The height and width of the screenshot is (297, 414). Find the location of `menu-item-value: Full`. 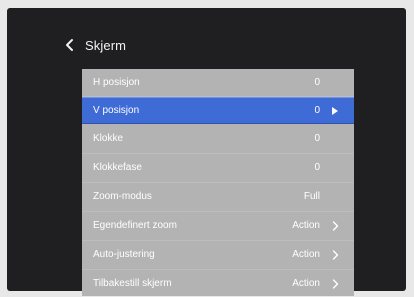

menu-item-value: Full is located at coordinates (311, 196).